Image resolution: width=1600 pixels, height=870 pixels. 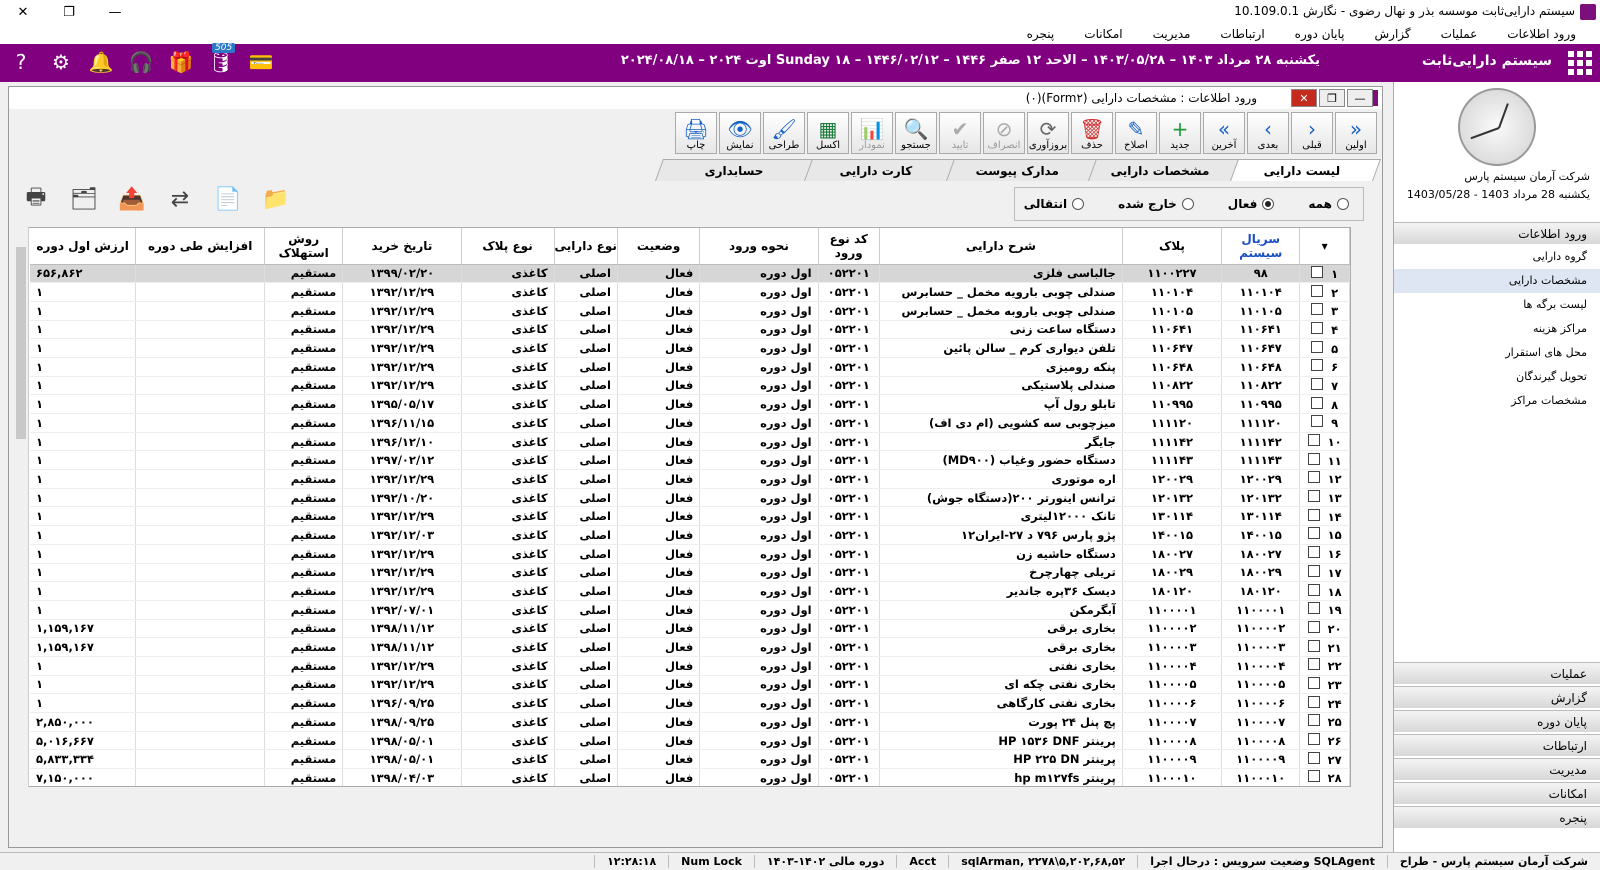 What do you see at coordinates (132, 199) in the screenshot?
I see `export-icon: 📤` at bounding box center [132, 199].